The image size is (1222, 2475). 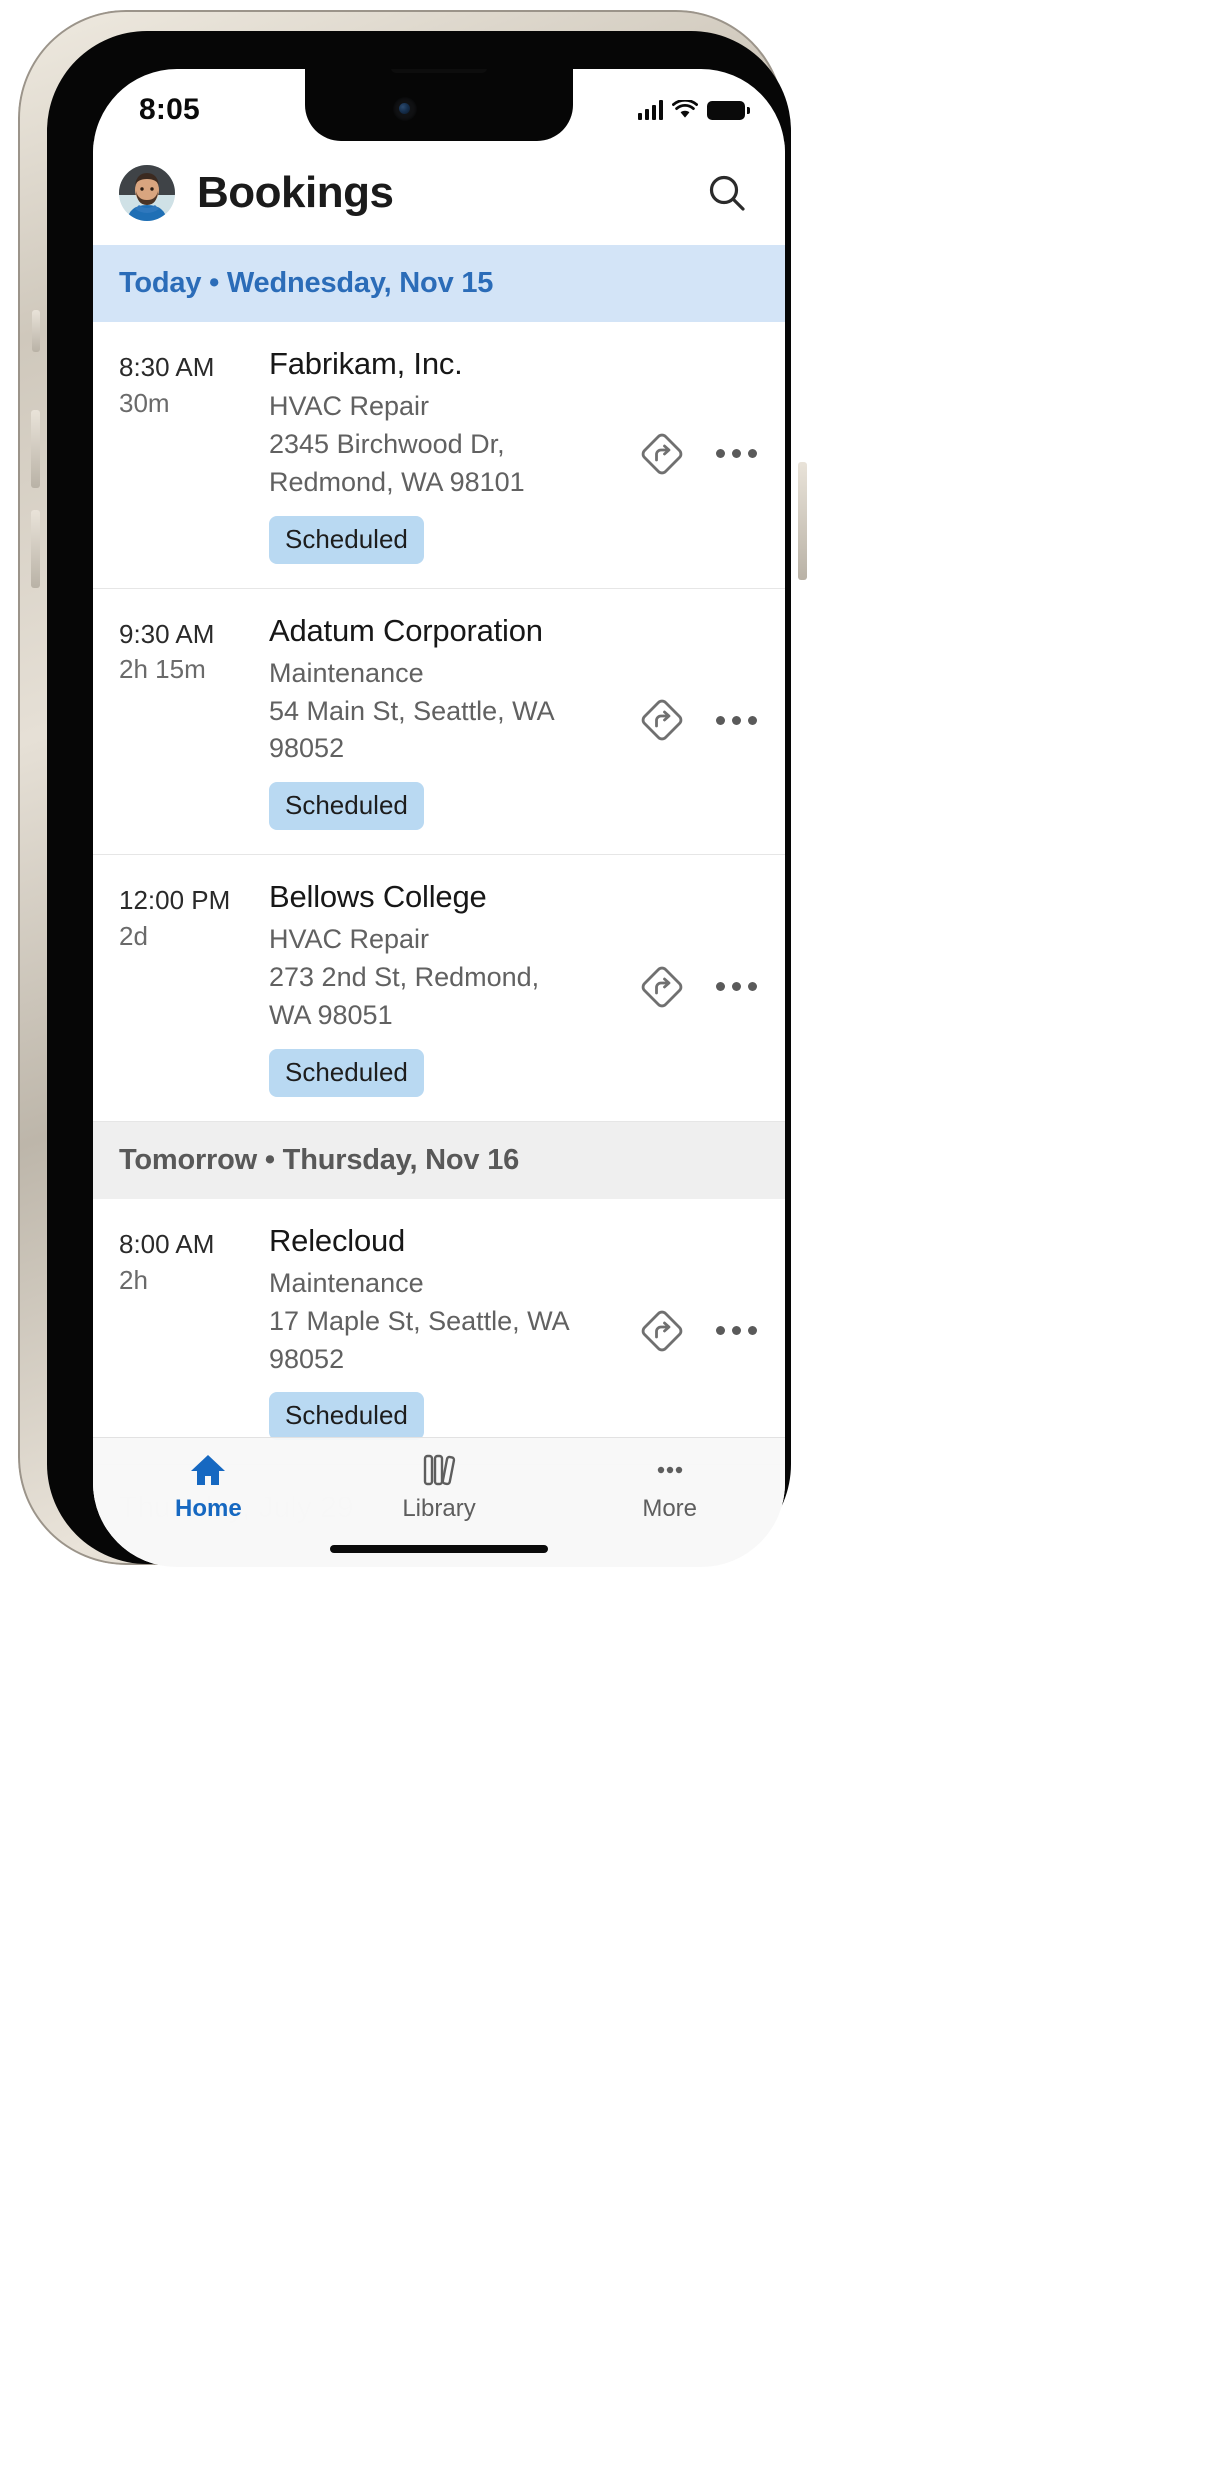 What do you see at coordinates (439, 283) in the screenshot?
I see `section-header-today: Today • Wednesday, Nov 15` at bounding box center [439, 283].